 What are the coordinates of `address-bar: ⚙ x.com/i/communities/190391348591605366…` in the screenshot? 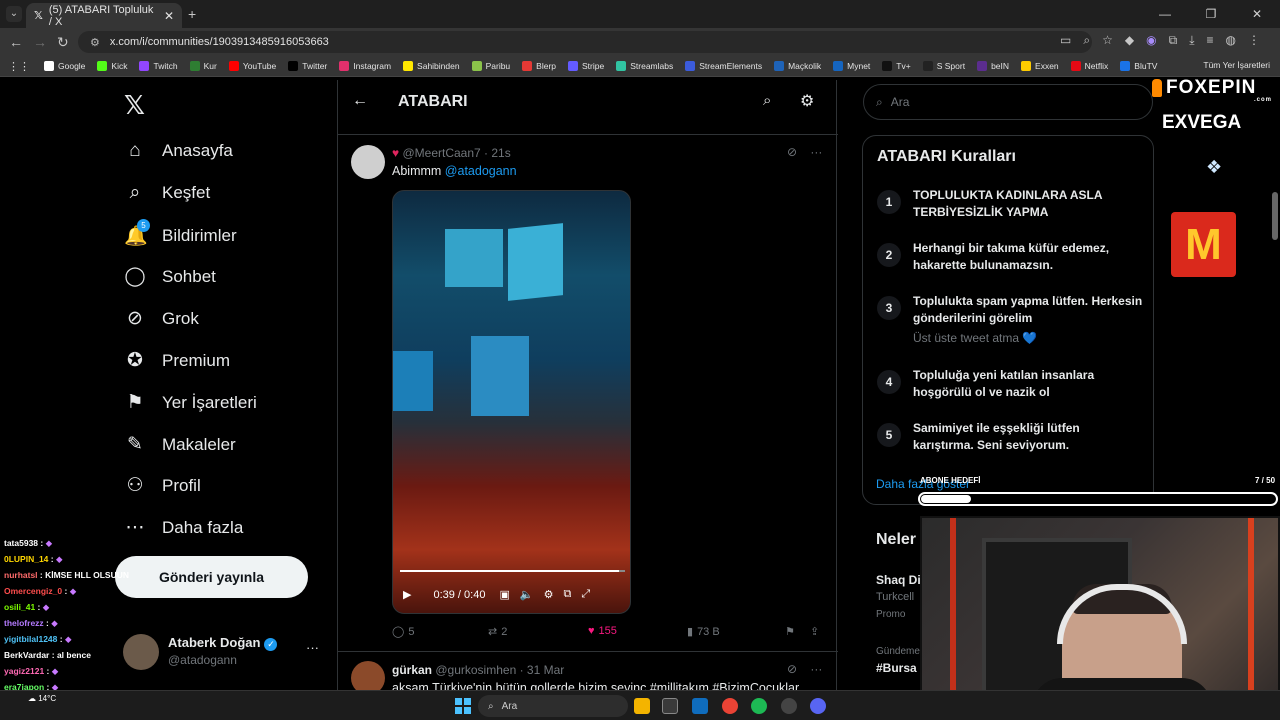 It's located at (585, 42).